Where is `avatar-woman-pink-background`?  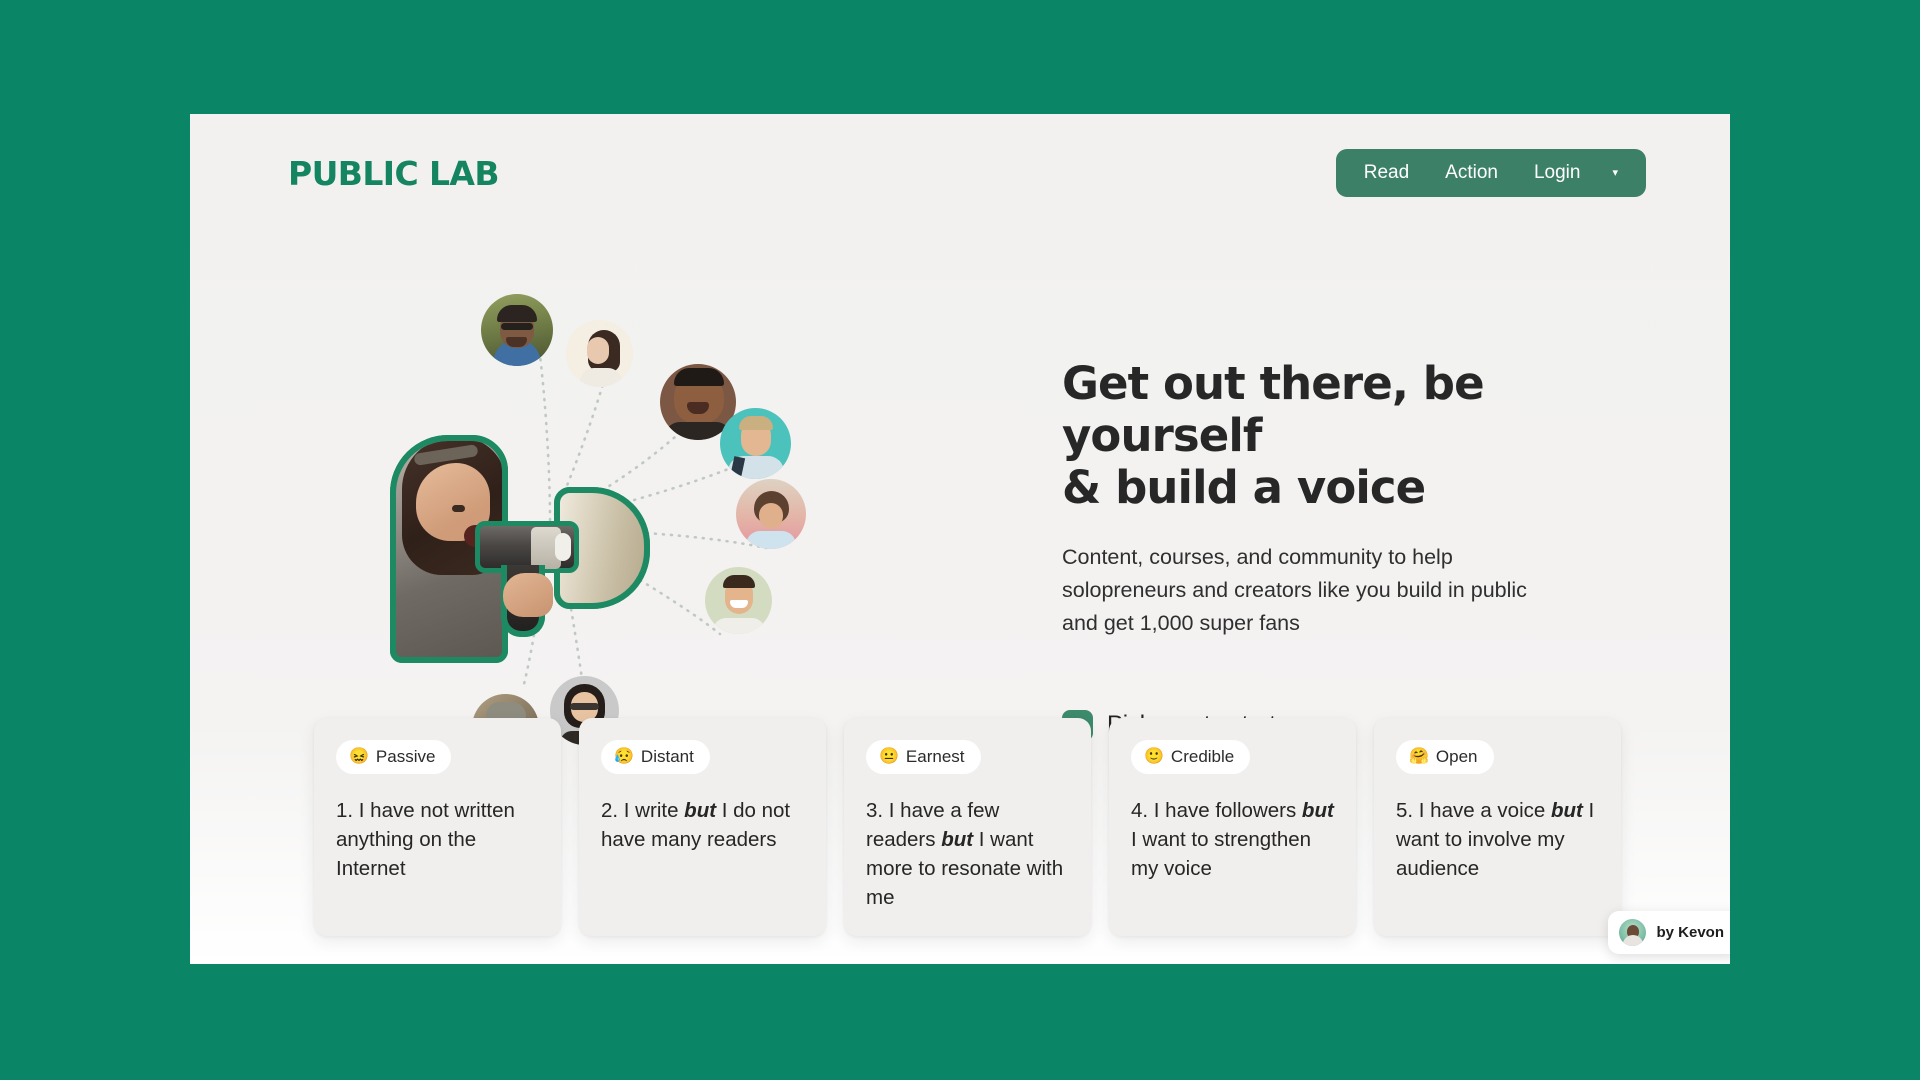 avatar-woman-pink-background is located at coordinates (771, 514).